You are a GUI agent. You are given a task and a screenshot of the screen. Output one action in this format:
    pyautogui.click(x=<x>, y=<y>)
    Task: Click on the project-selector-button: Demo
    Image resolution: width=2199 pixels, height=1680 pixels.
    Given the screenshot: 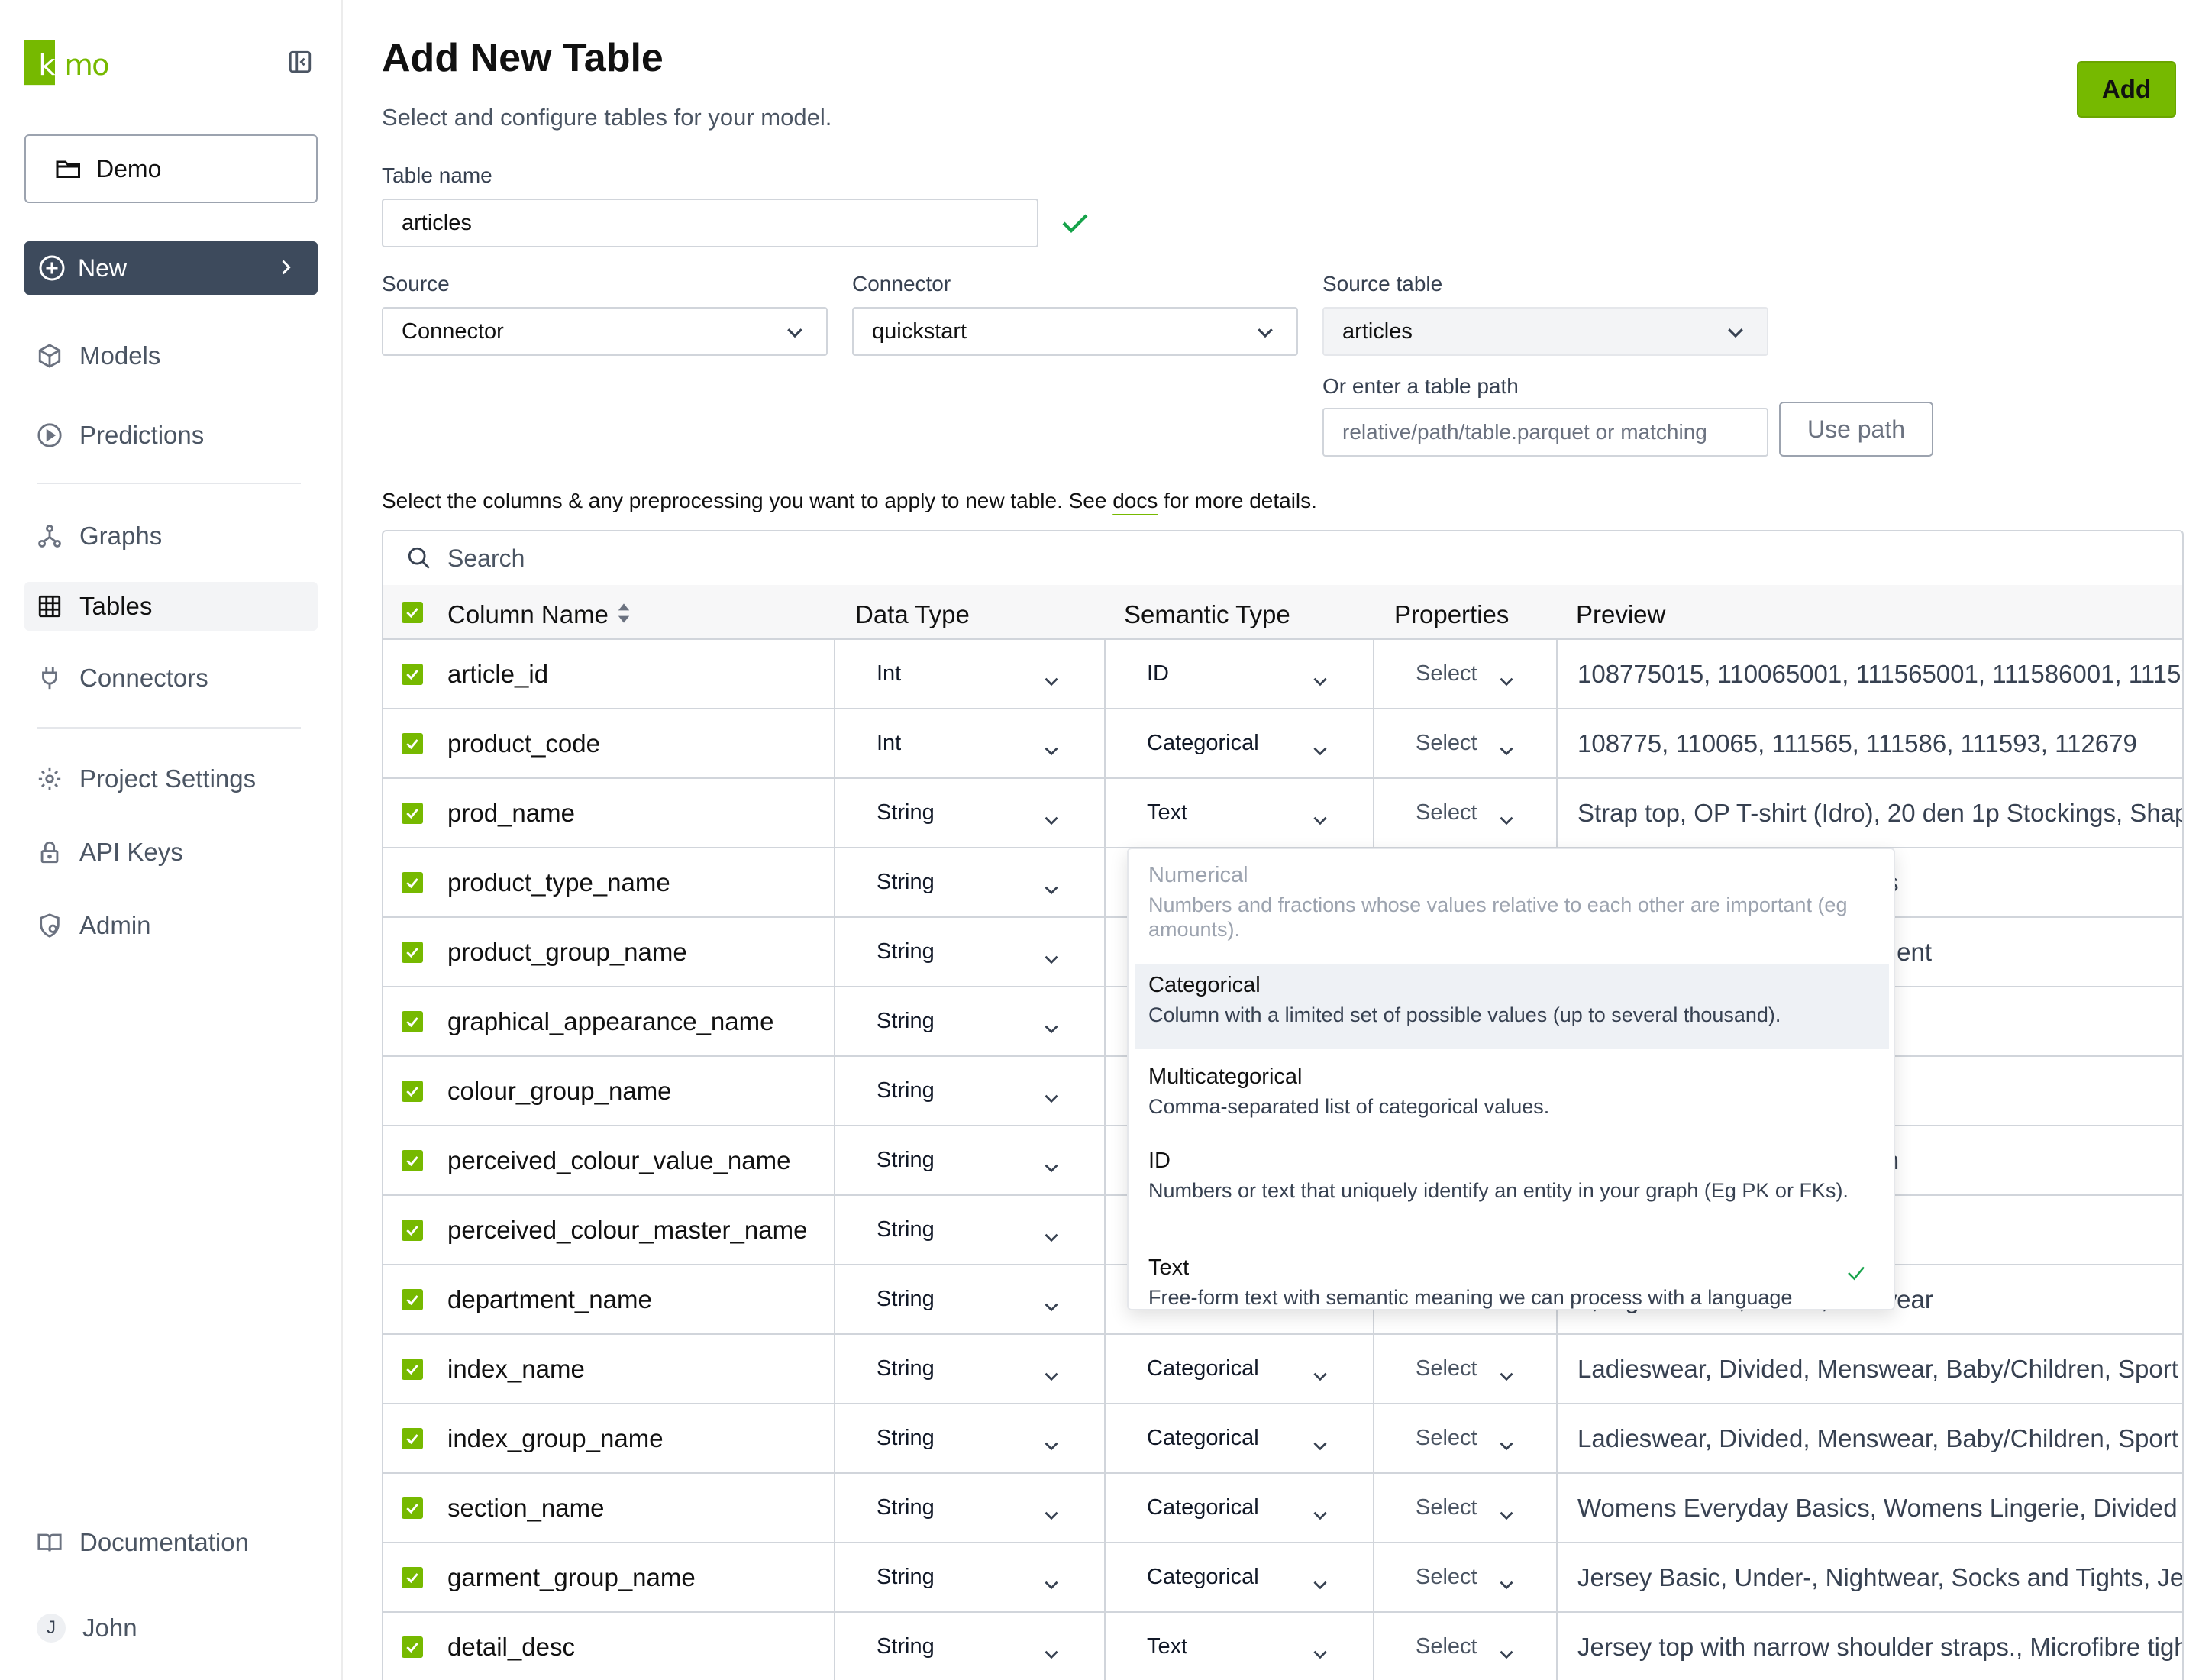 What is the action you would take?
    pyautogui.click(x=171, y=168)
    